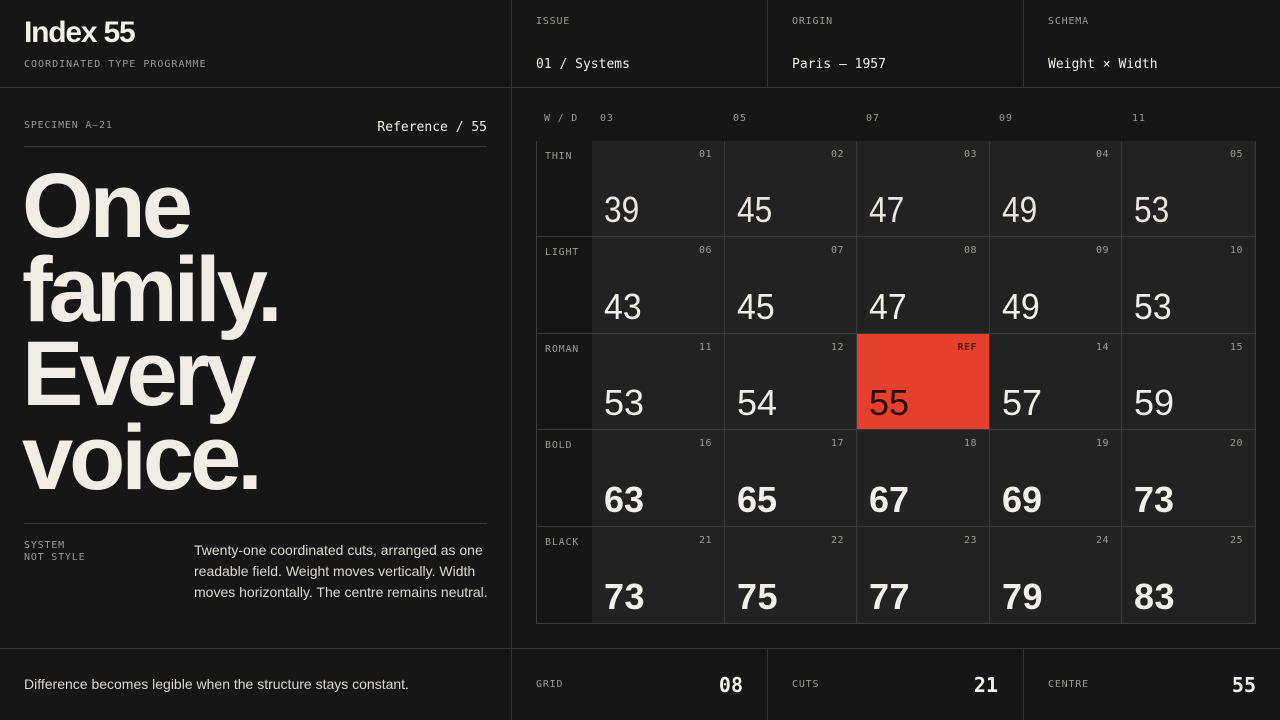 Image resolution: width=1280 pixels, height=720 pixels. Describe the element at coordinates (562, 252) in the screenshot. I see `row-label: LIGHT` at that location.